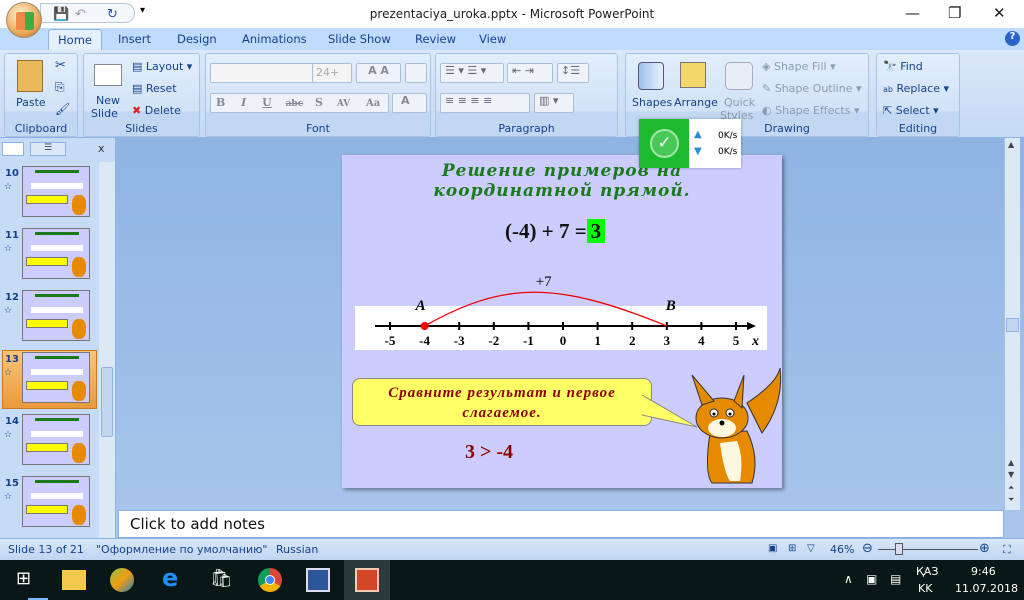  Describe the element at coordinates (222, 580) in the screenshot. I see `store-icon: 🛍` at that location.